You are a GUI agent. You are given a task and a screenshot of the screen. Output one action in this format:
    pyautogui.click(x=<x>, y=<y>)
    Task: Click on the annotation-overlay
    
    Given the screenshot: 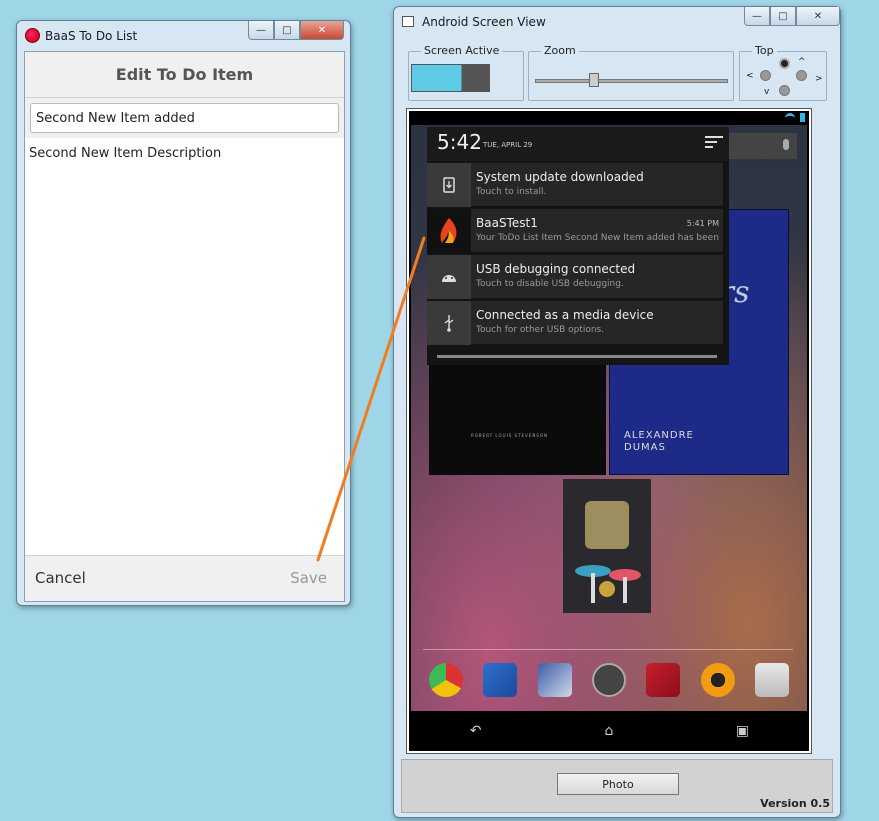 What is the action you would take?
    pyautogui.click(x=371, y=399)
    